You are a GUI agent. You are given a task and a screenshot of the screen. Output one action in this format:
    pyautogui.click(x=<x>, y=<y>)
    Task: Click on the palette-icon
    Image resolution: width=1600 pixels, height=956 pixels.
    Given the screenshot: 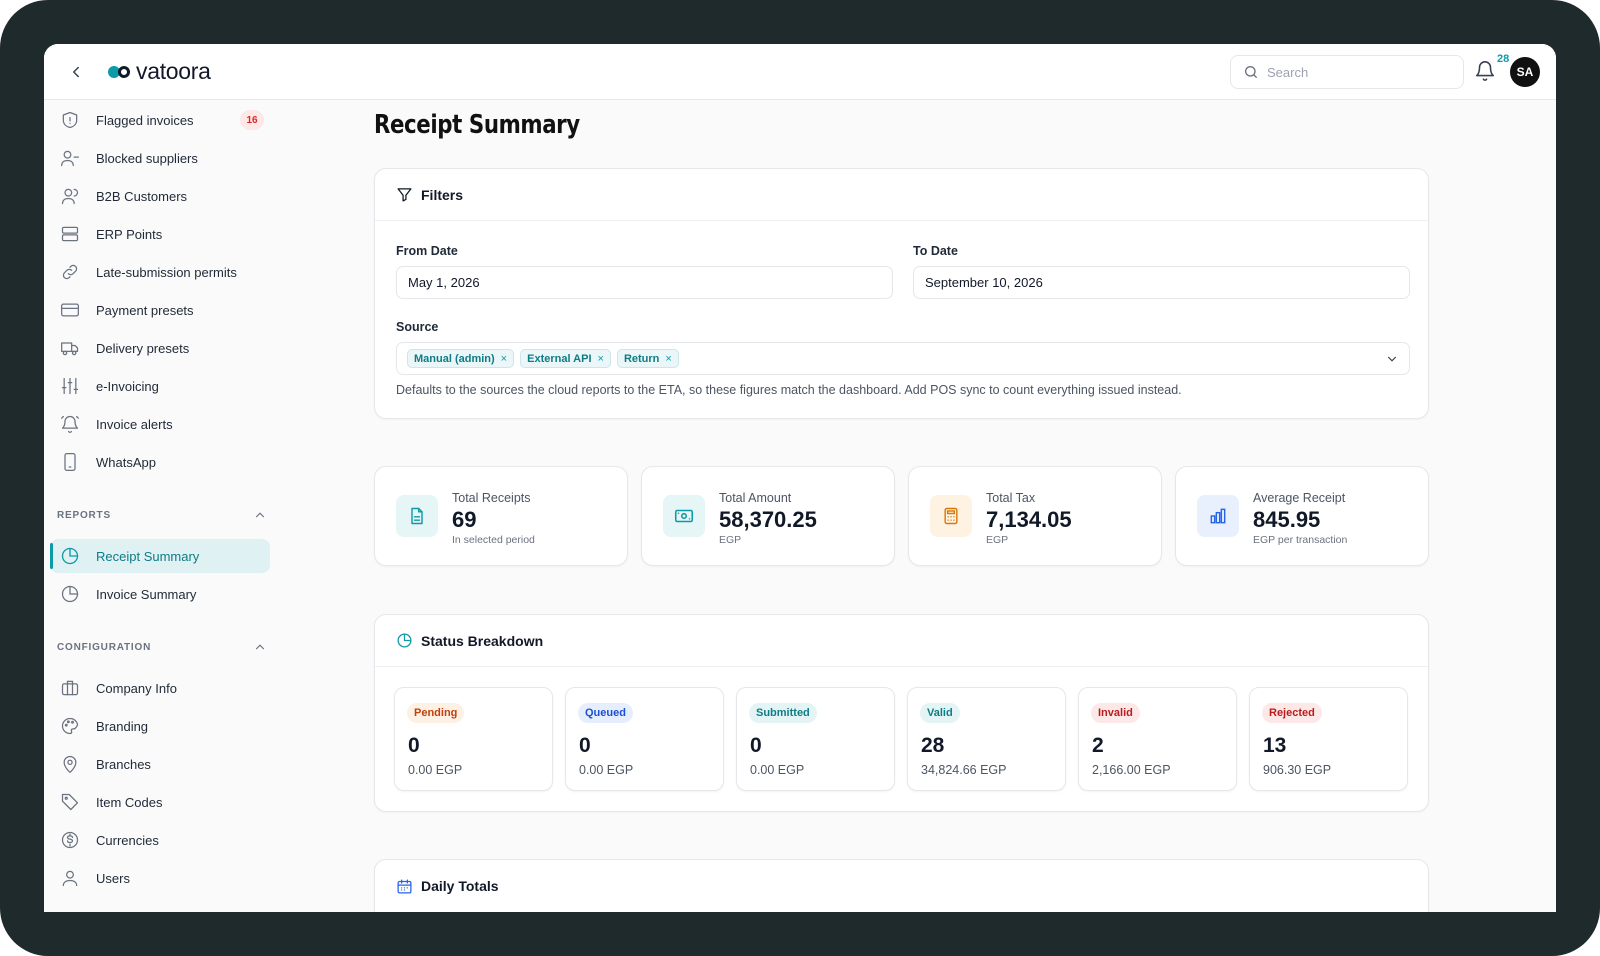 What is the action you would take?
    pyautogui.click(x=70, y=726)
    